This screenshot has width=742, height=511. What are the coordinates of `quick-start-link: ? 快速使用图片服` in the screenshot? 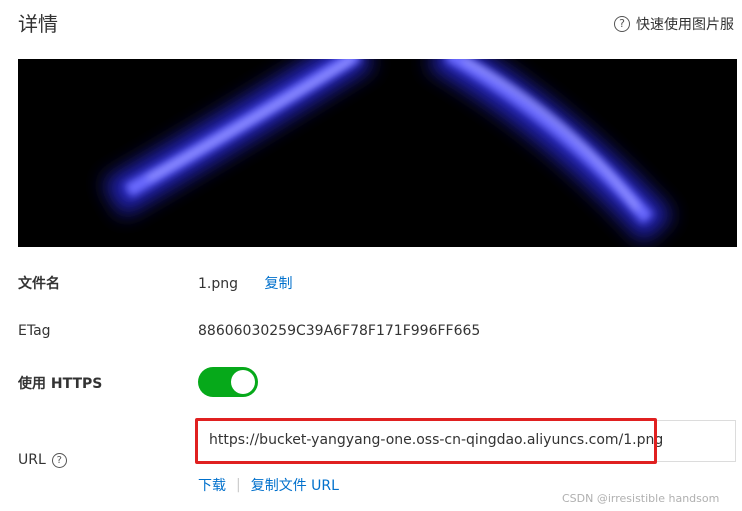 It's located at (674, 24).